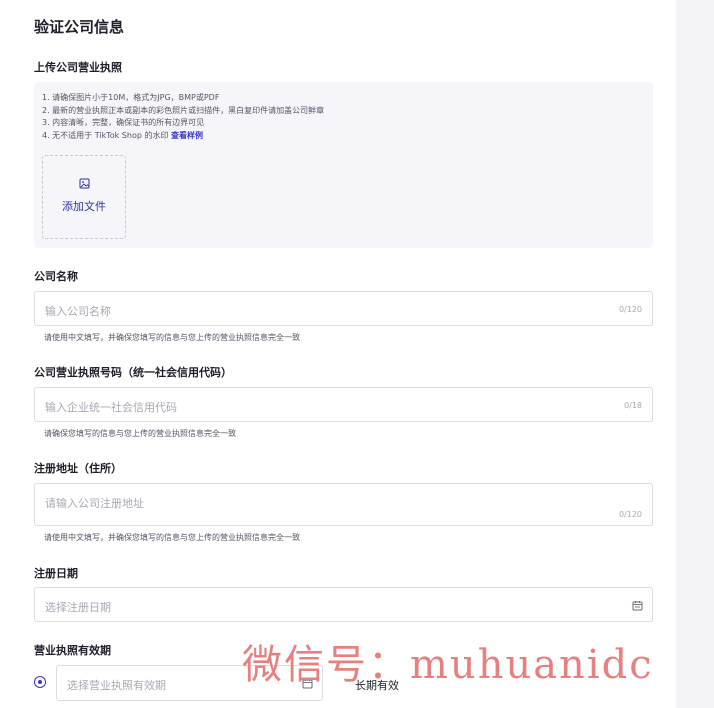 Image resolution: width=714 pixels, height=708 pixels. I want to click on validity-date-radio, so click(40, 682).